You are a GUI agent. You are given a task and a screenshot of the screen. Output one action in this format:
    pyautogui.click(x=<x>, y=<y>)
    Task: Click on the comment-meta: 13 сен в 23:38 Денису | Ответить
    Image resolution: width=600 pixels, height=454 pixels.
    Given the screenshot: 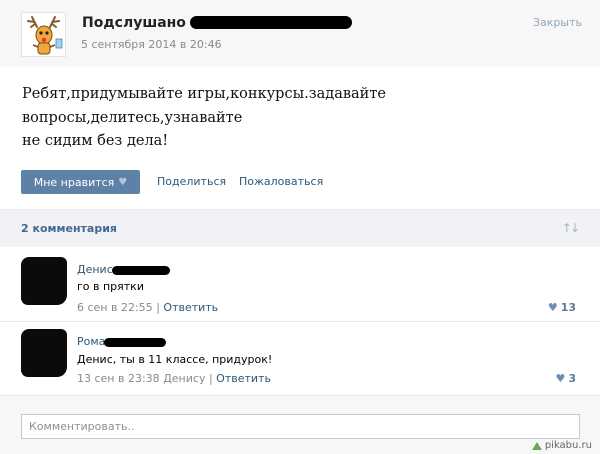 What is the action you would take?
    pyautogui.click(x=174, y=378)
    